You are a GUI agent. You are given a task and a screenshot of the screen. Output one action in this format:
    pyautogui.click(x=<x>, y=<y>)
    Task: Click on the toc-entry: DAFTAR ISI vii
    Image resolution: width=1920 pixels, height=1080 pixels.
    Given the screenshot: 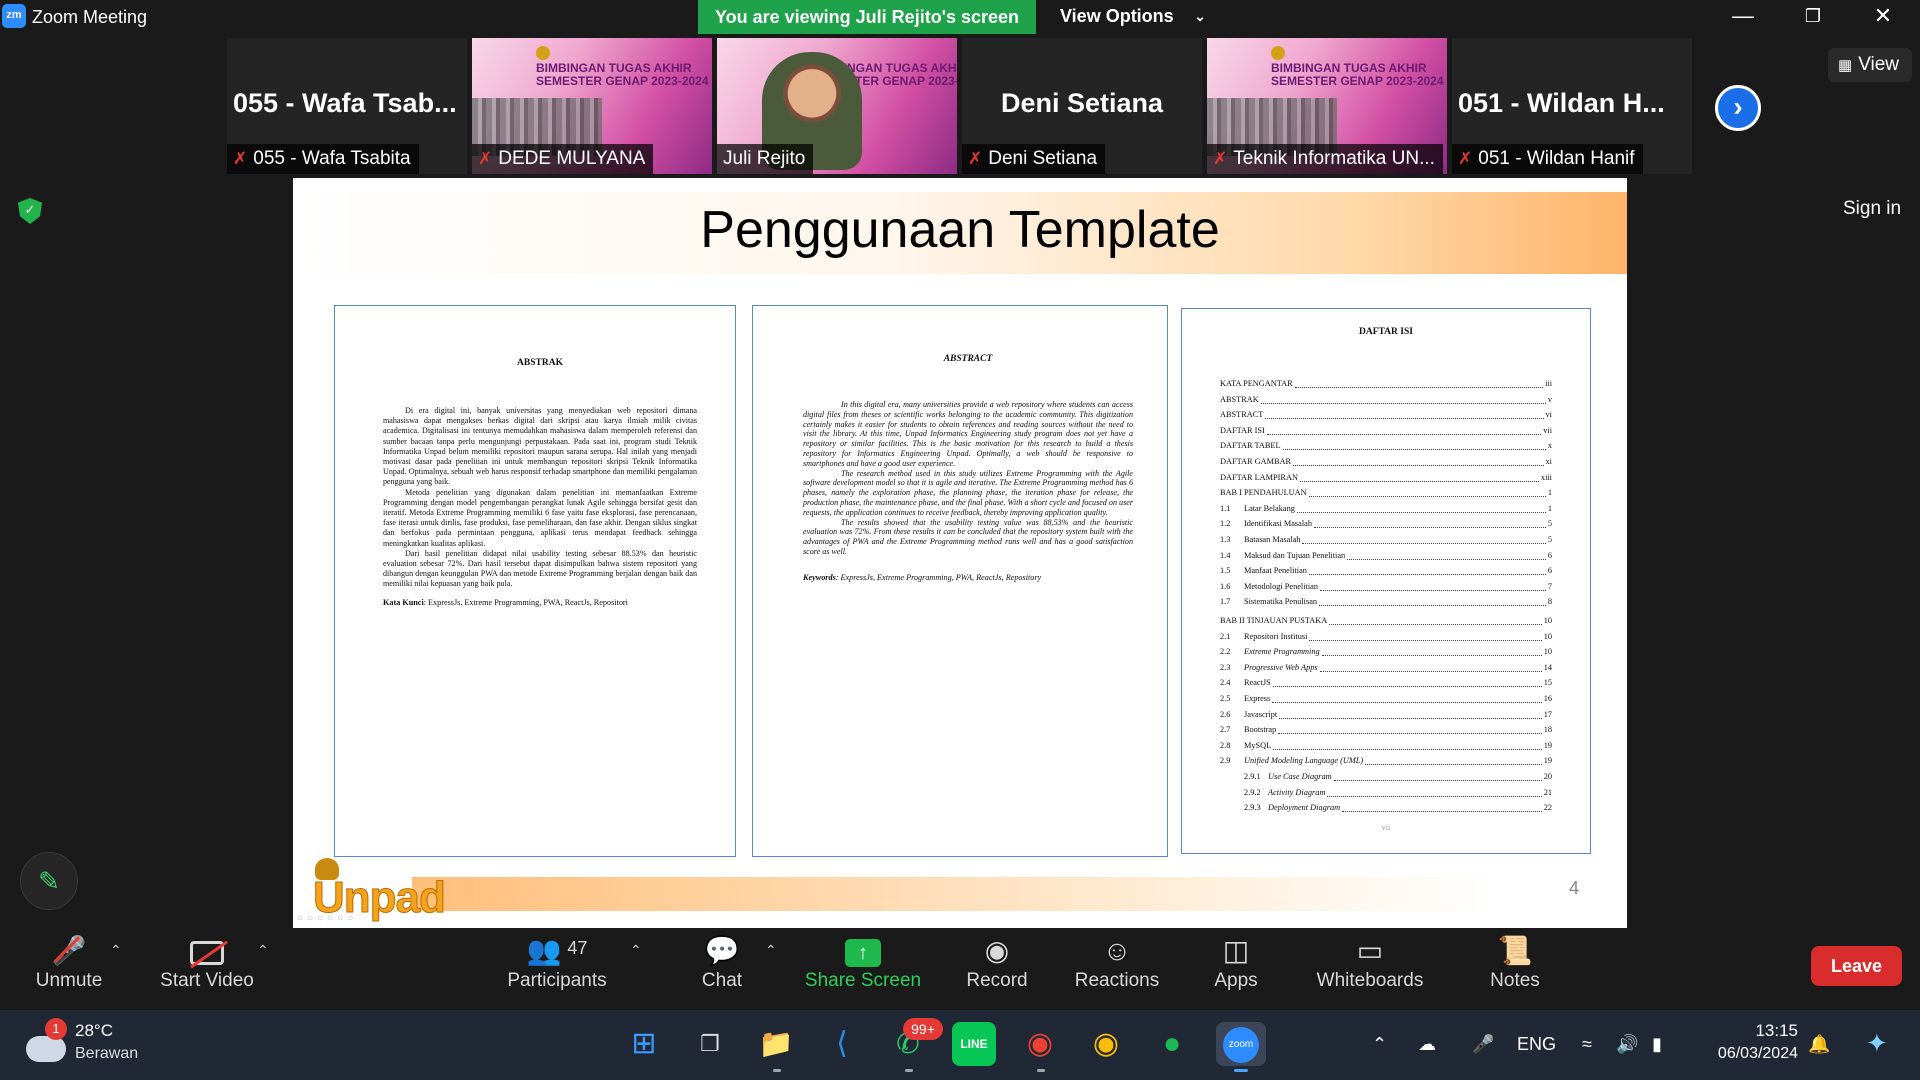 What is the action you would take?
    pyautogui.click(x=1386, y=432)
    